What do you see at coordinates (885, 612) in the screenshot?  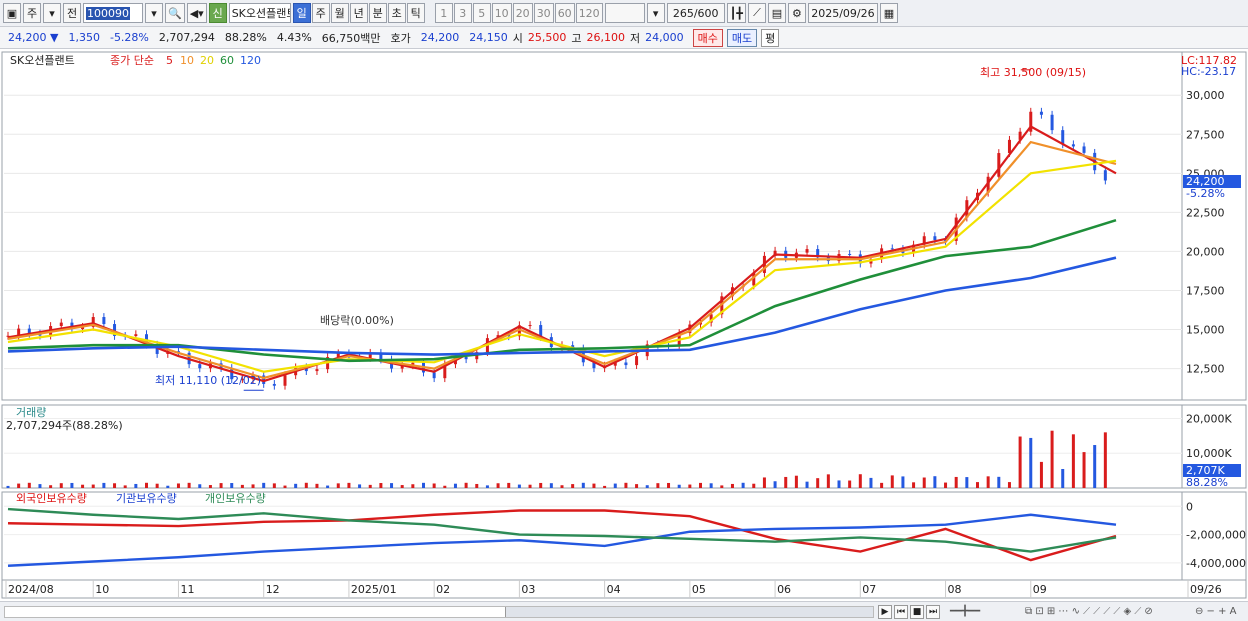 I see `scroll-right-icon: ▶` at bounding box center [885, 612].